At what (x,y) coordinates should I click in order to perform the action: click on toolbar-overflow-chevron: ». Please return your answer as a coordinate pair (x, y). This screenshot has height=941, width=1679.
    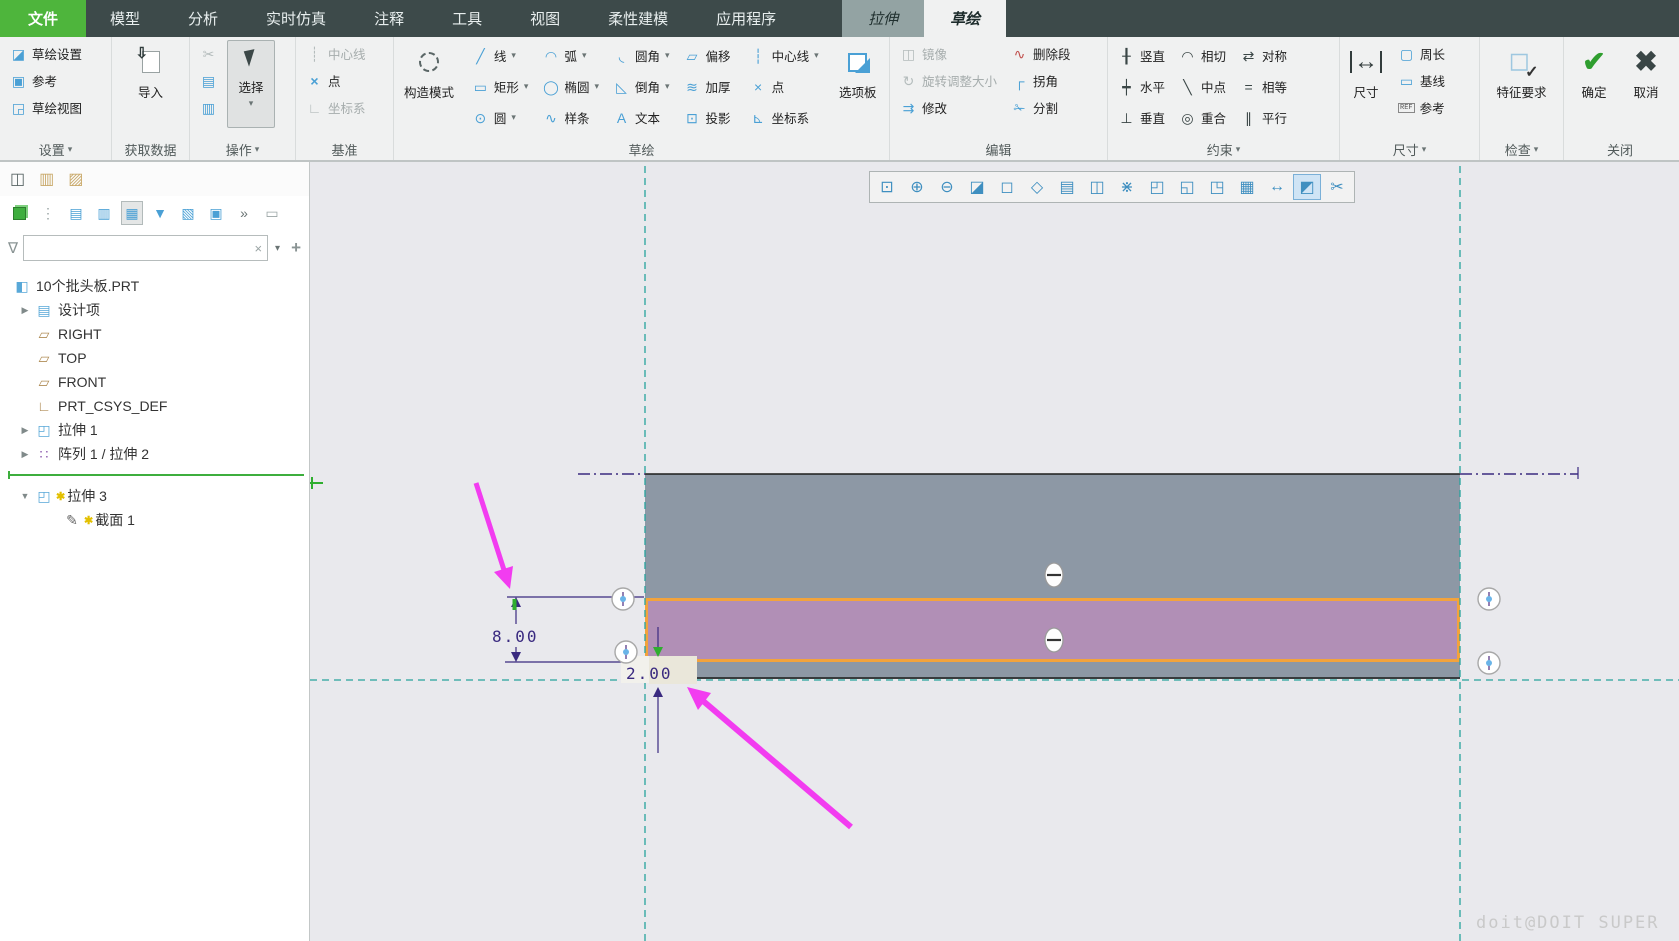
    Looking at the image, I should click on (244, 213).